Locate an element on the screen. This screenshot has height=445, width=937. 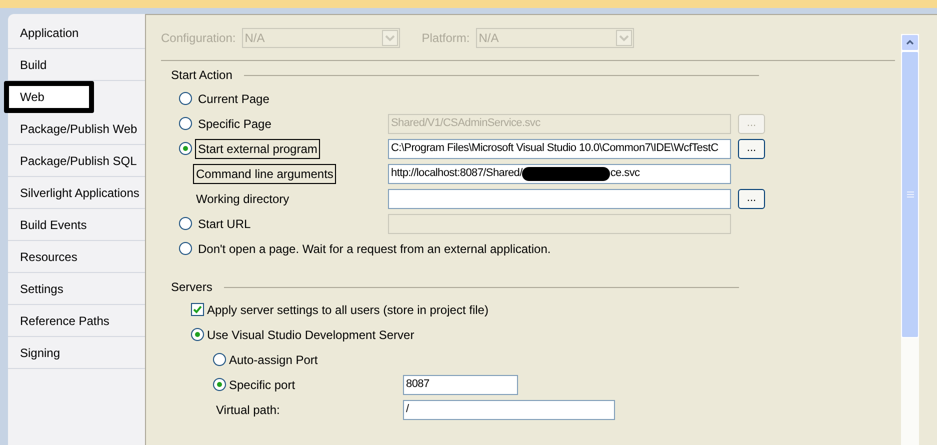
option-label: Specific Page is located at coordinates (234, 124).